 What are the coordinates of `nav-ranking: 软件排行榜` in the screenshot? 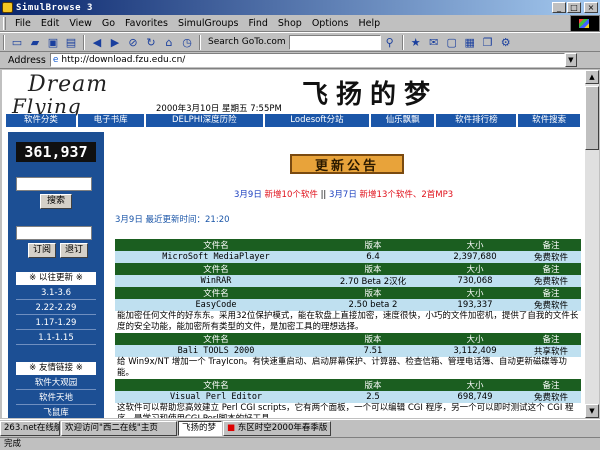 It's located at (476, 120).